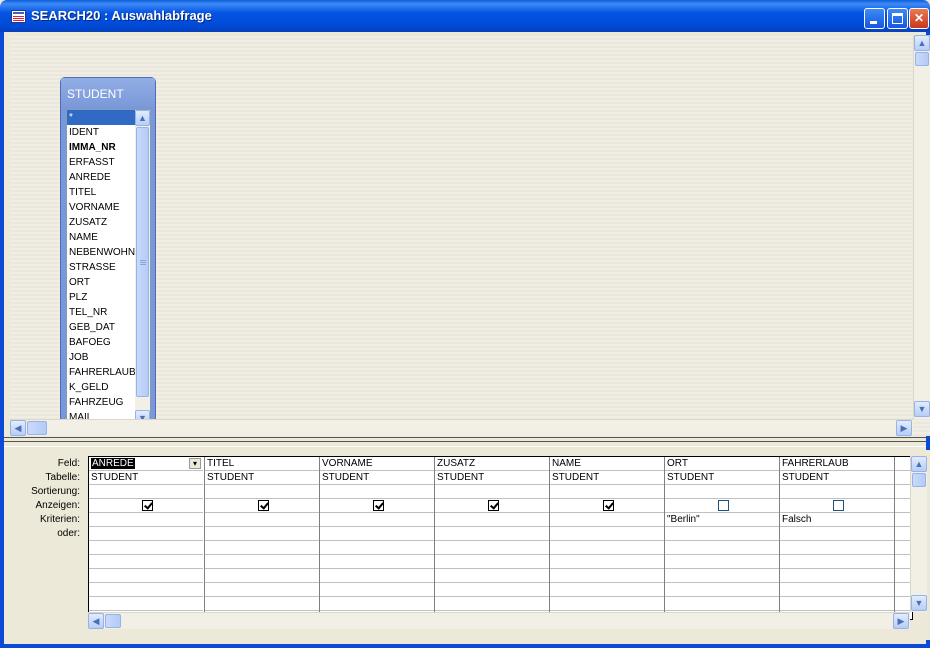 The image size is (930, 648). What do you see at coordinates (146, 464) in the screenshot?
I see `grid-cell-feld: ANREDE ▾` at bounding box center [146, 464].